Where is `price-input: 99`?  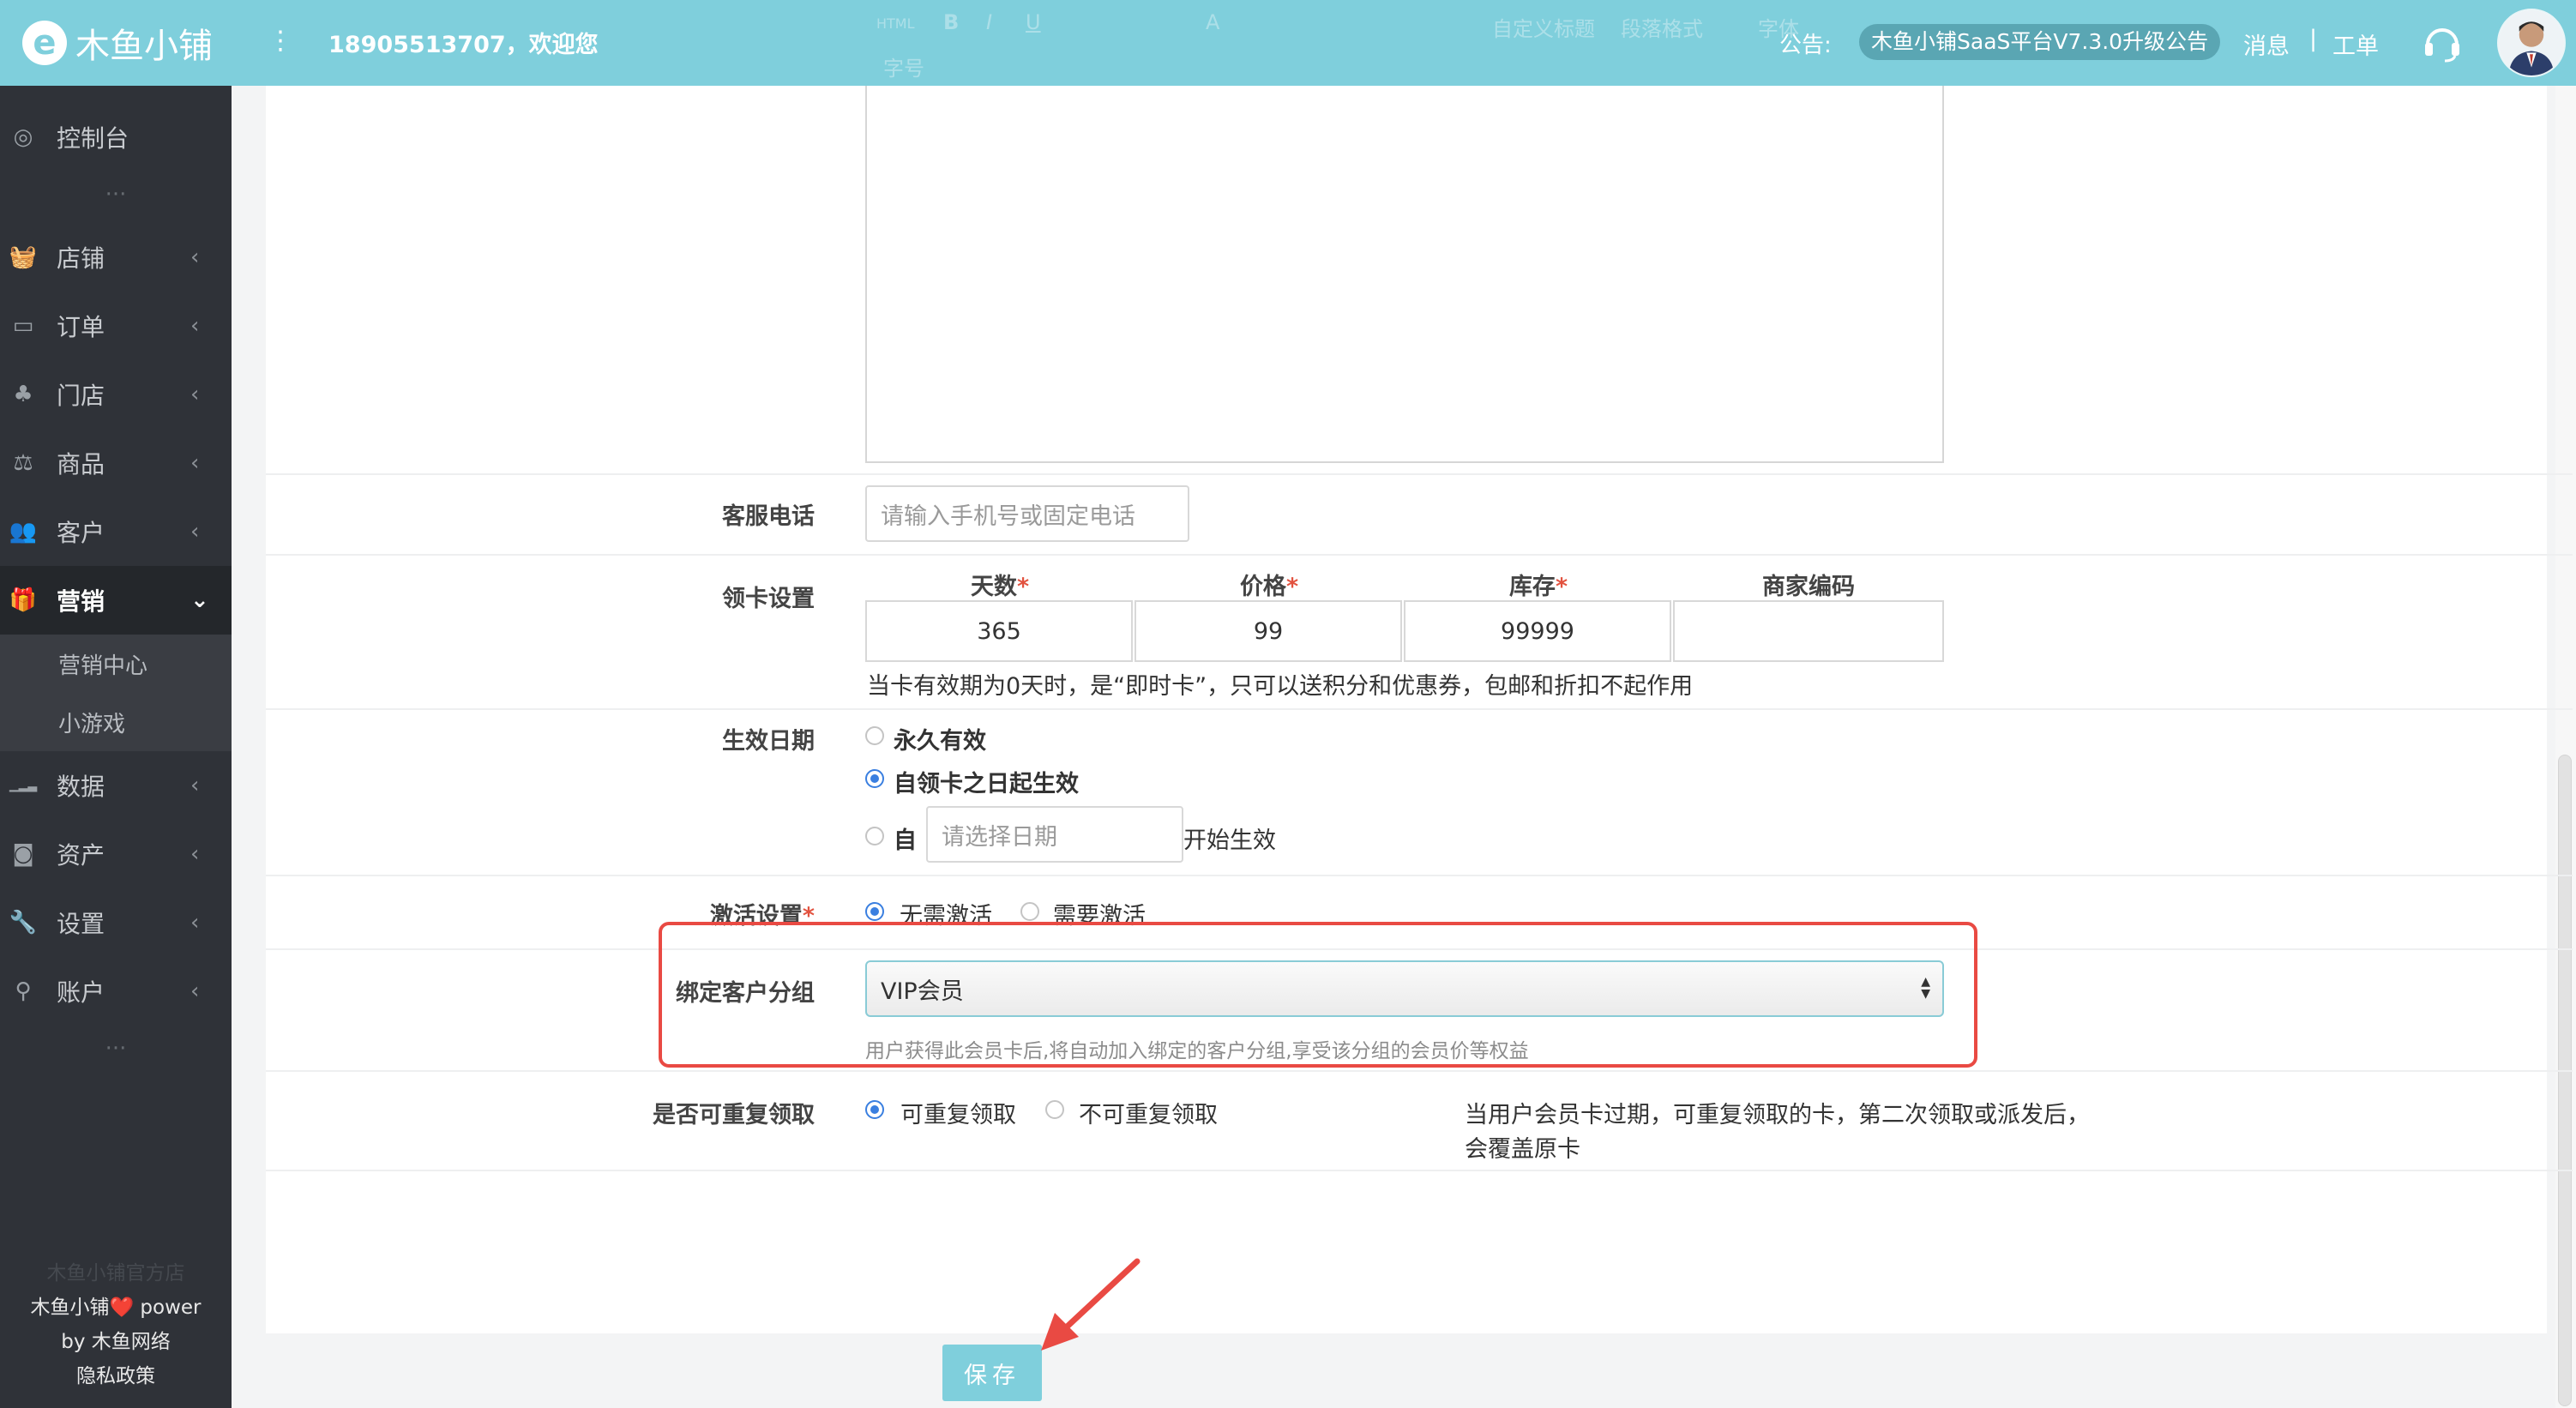
price-input: 99 is located at coordinates (1268, 631).